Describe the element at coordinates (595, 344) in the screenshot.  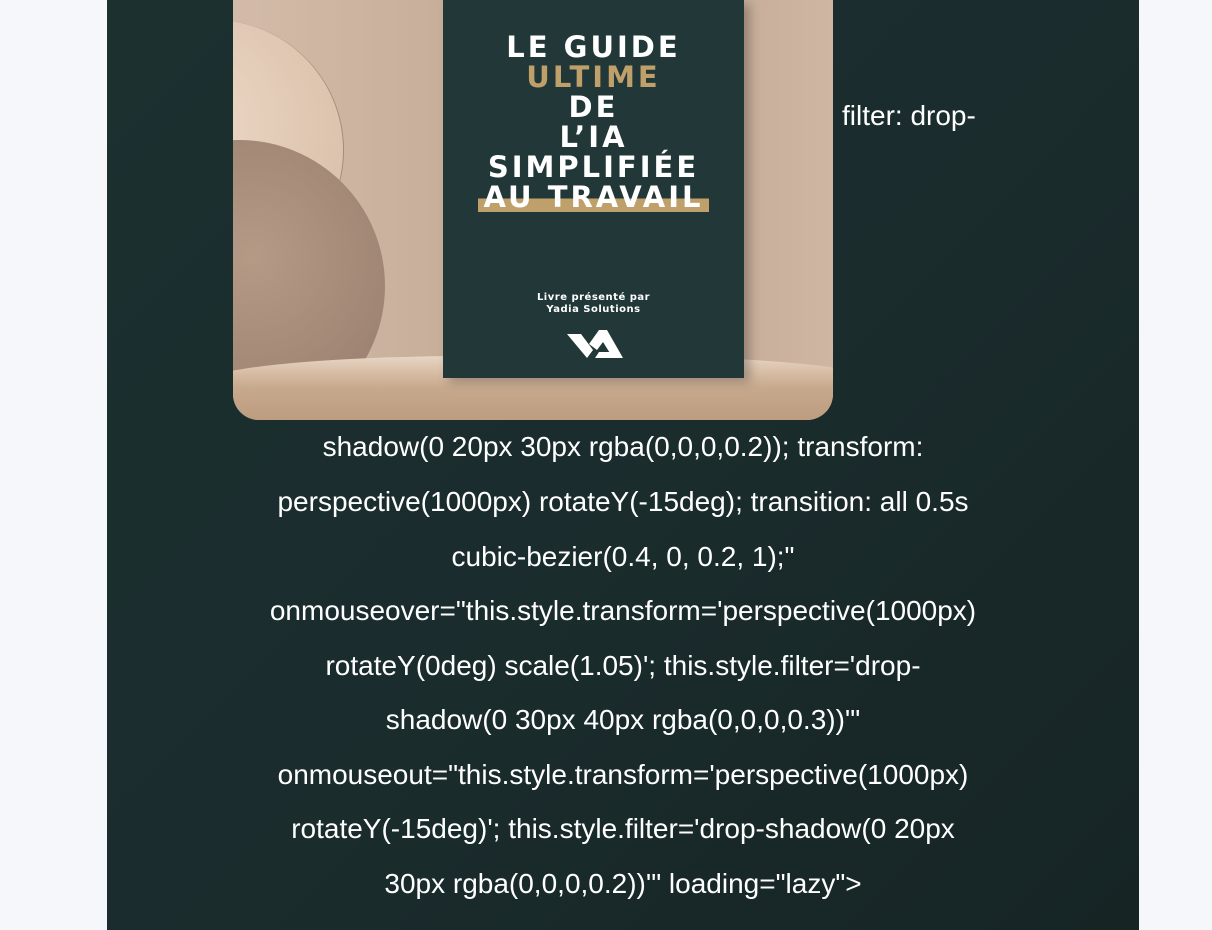
I see `ya-logo-icon` at that location.